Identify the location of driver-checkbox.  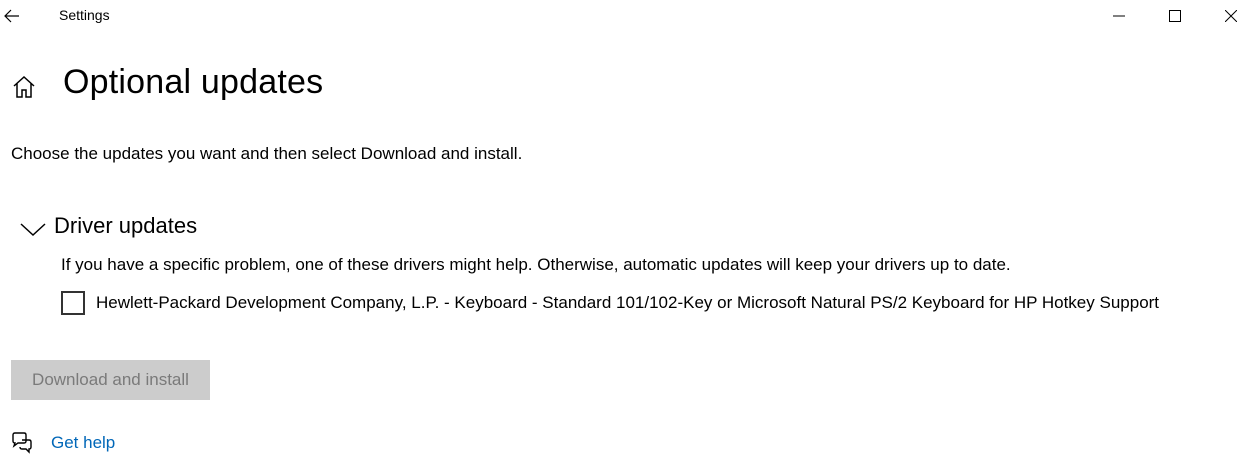
(73, 303).